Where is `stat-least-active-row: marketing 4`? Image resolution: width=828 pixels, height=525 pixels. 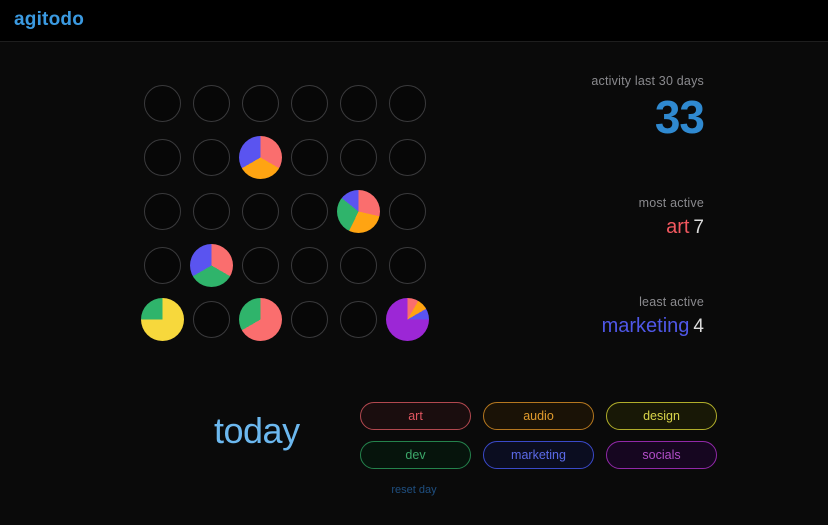
stat-least-active-row: marketing 4 is located at coordinates (653, 326).